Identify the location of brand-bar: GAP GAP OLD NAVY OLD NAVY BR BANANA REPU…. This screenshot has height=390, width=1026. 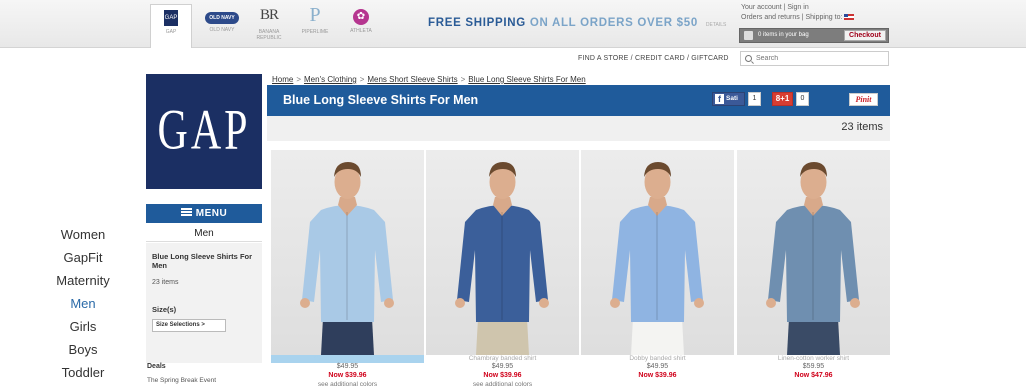
(513, 24).